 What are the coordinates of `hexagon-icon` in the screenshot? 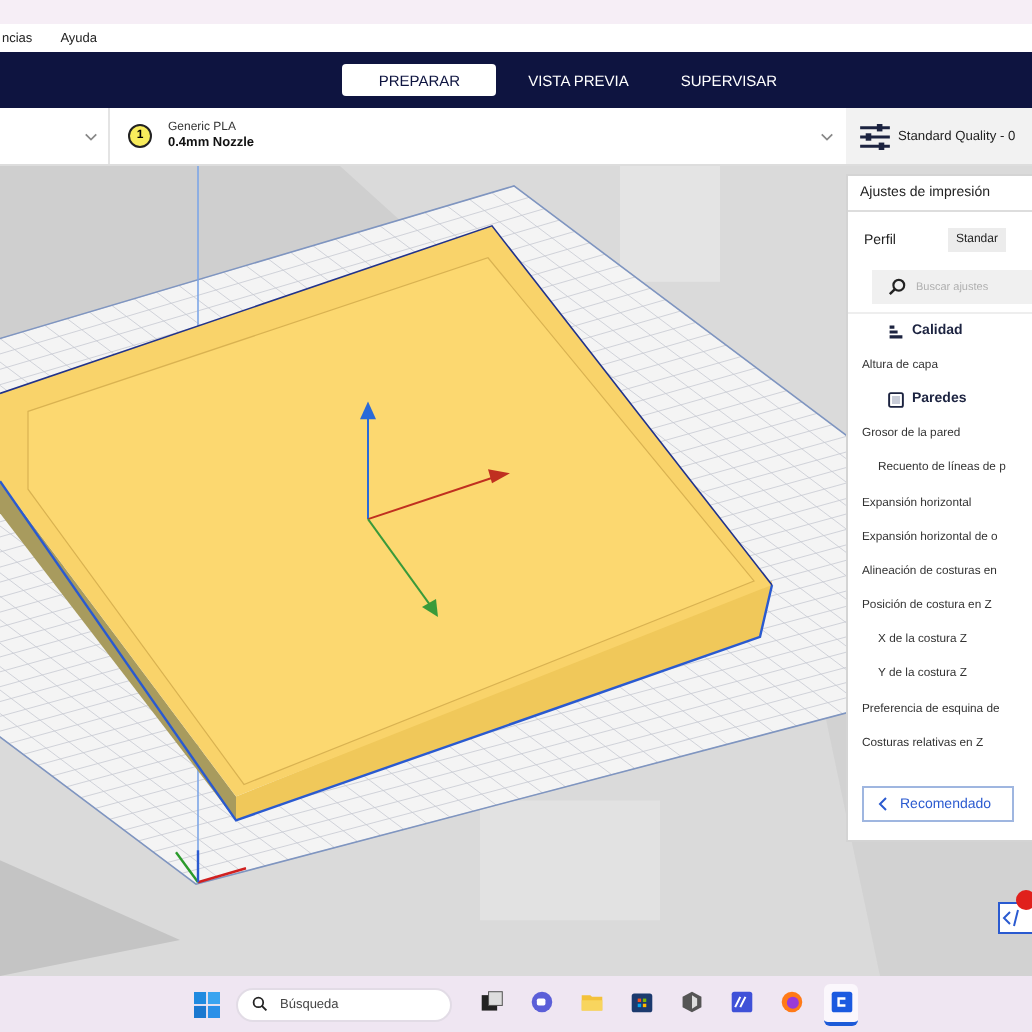 It's located at (691, 1002).